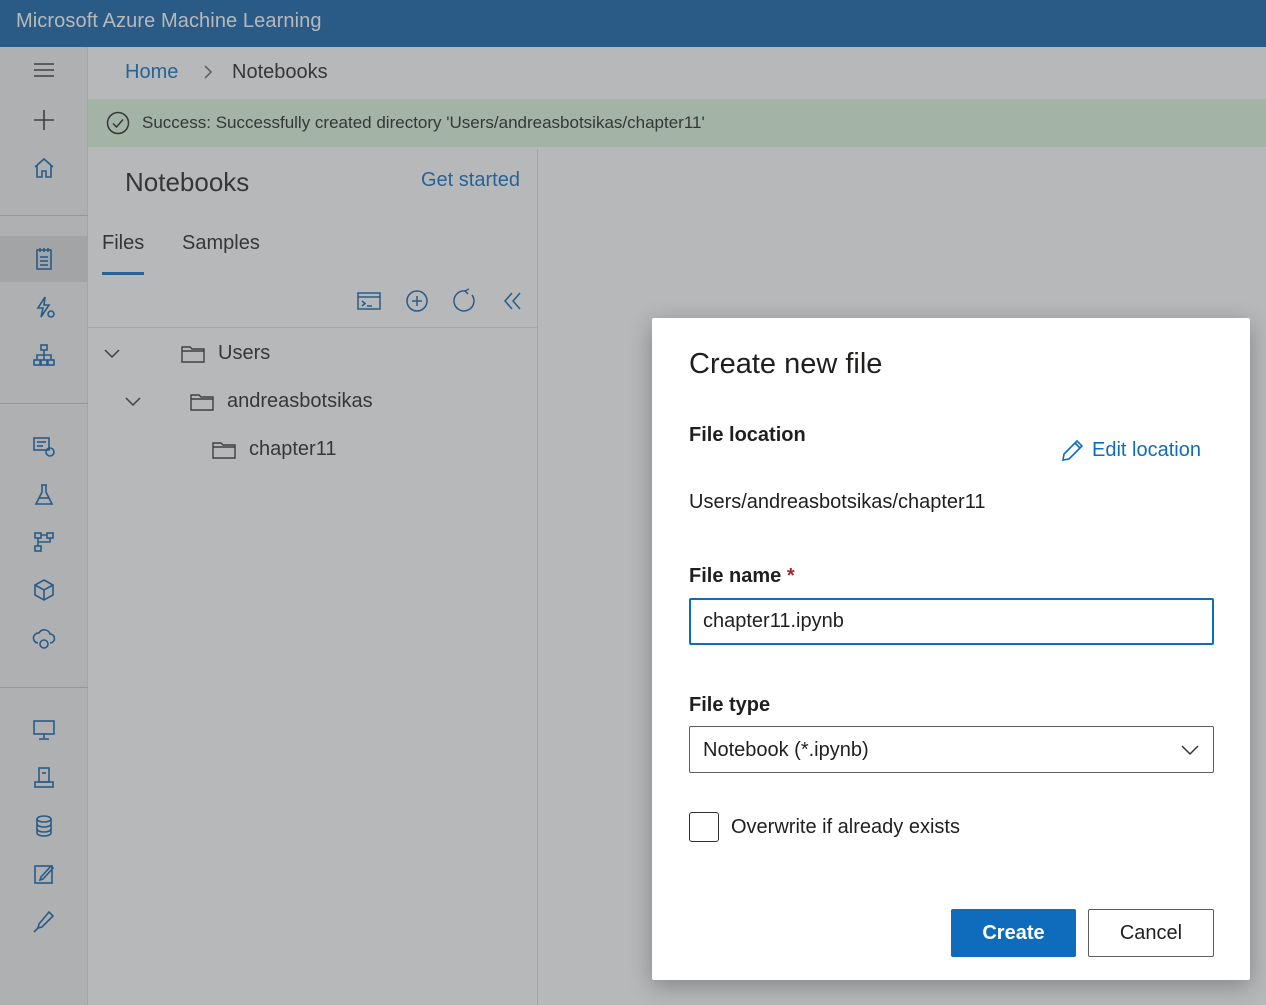  I want to click on pencil-icon, so click(1073, 450).